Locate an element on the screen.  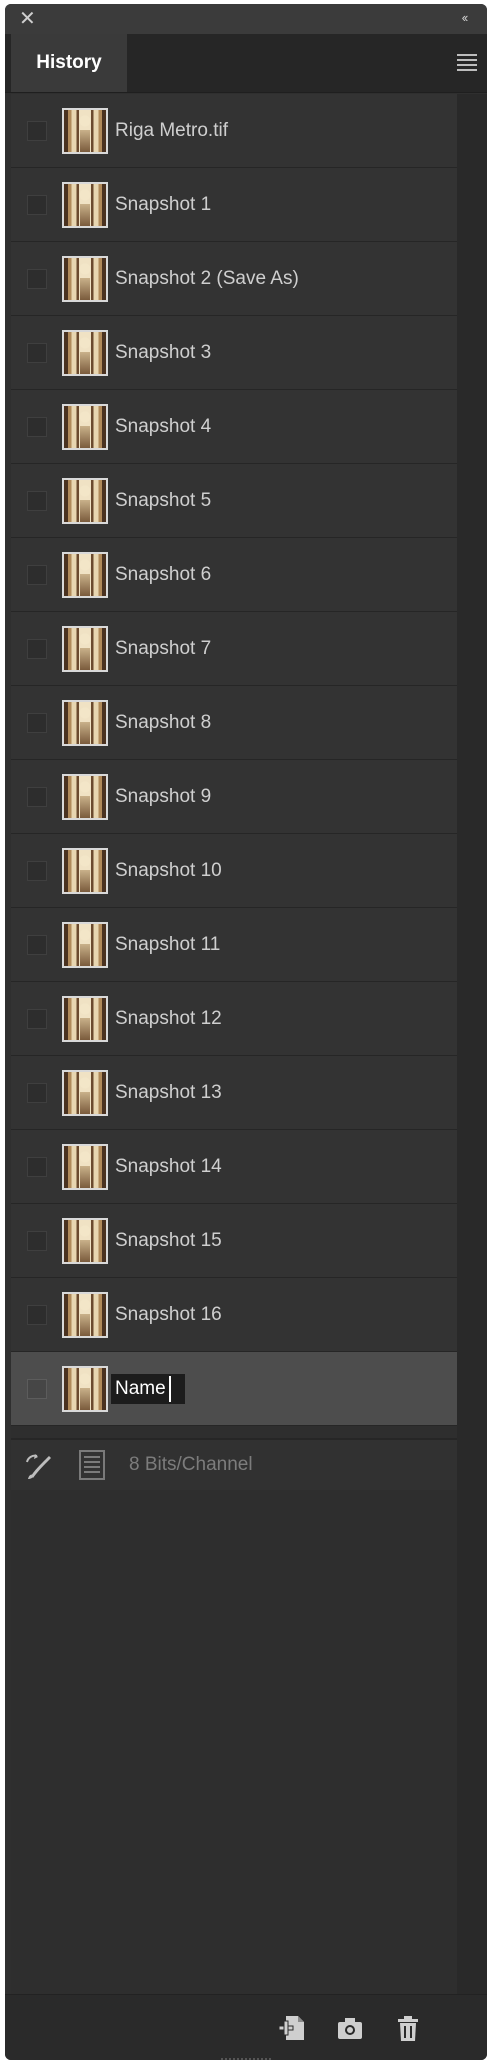
history-row: Snapshot 10 is located at coordinates (234, 871).